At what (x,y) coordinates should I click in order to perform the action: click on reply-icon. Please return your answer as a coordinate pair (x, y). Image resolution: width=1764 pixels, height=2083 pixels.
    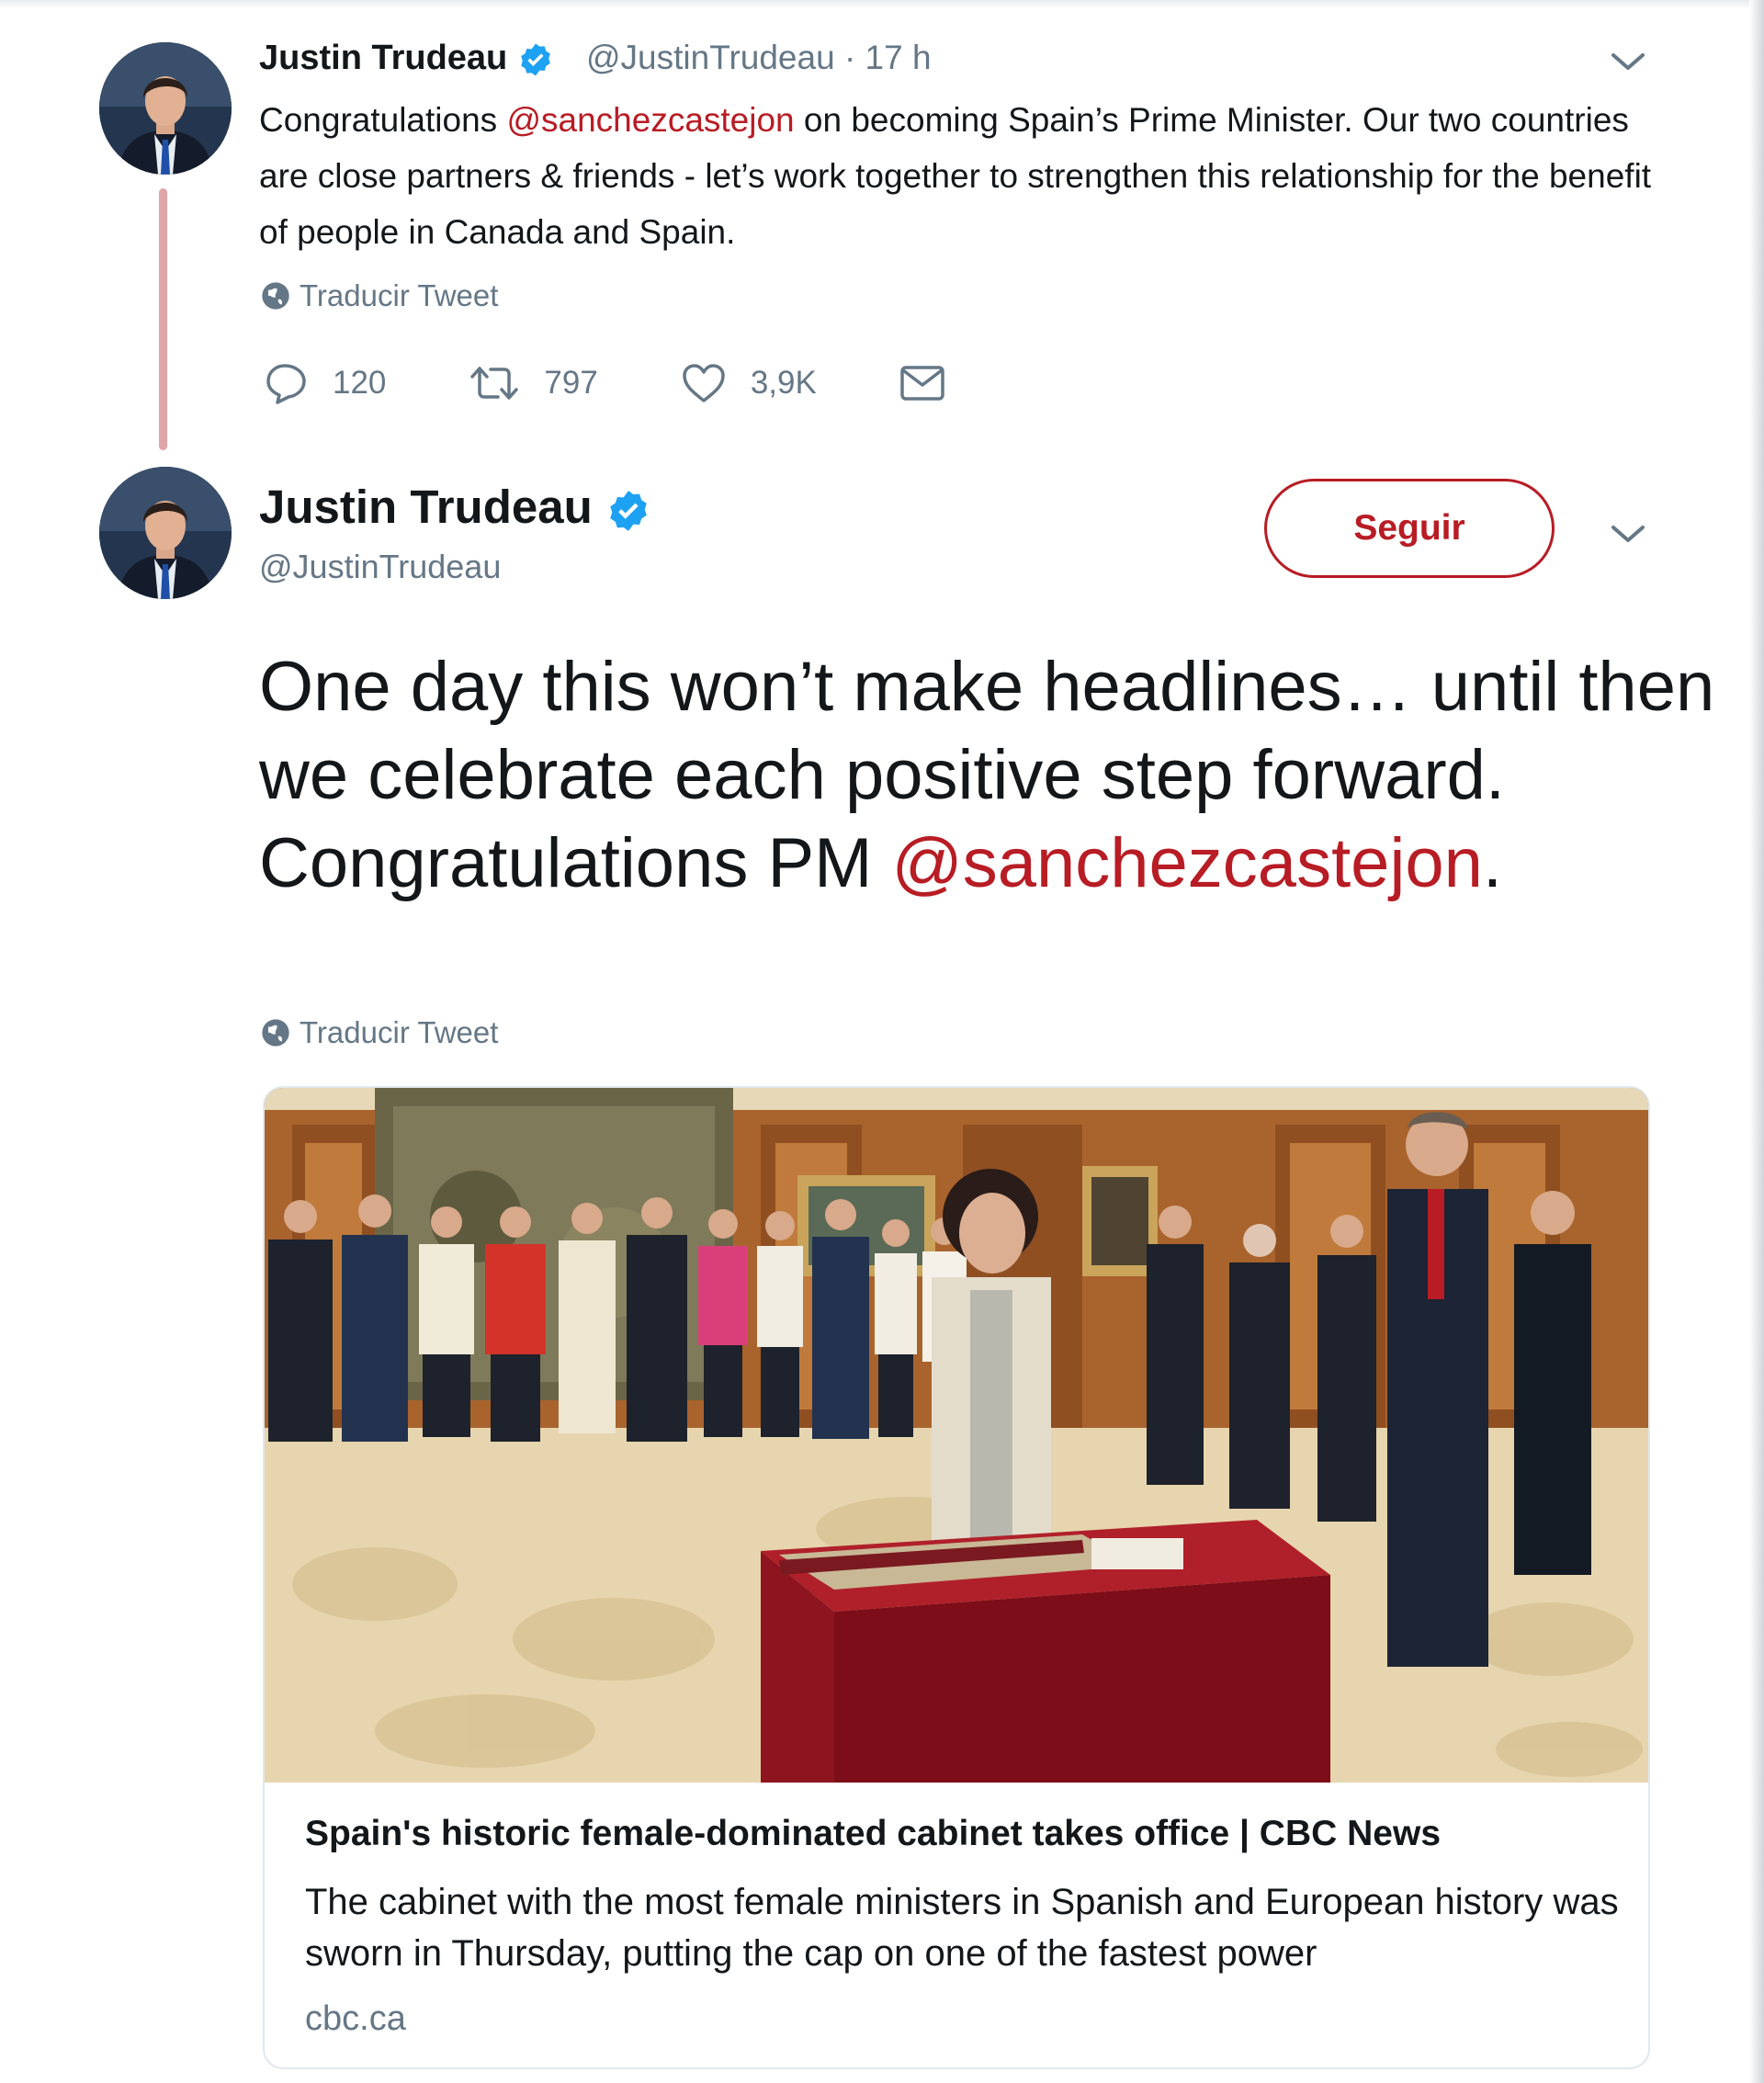
    Looking at the image, I should click on (286, 384).